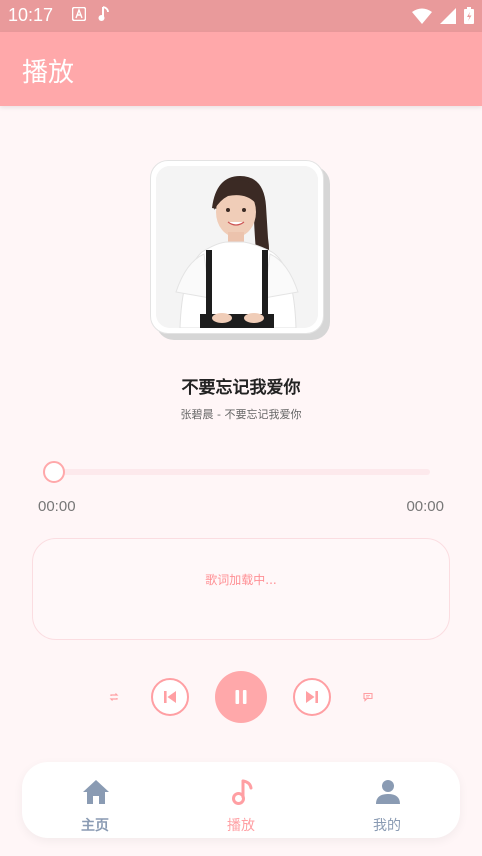 This screenshot has height=856, width=482. I want to click on album-art-image, so click(237, 247).